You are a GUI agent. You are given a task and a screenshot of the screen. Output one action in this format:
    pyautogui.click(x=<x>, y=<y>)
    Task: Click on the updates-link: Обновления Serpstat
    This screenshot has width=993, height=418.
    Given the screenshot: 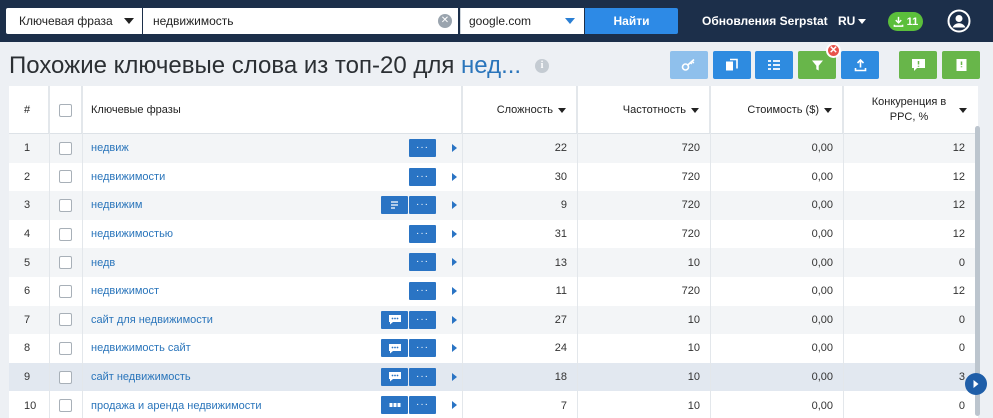 What is the action you would take?
    pyautogui.click(x=765, y=21)
    